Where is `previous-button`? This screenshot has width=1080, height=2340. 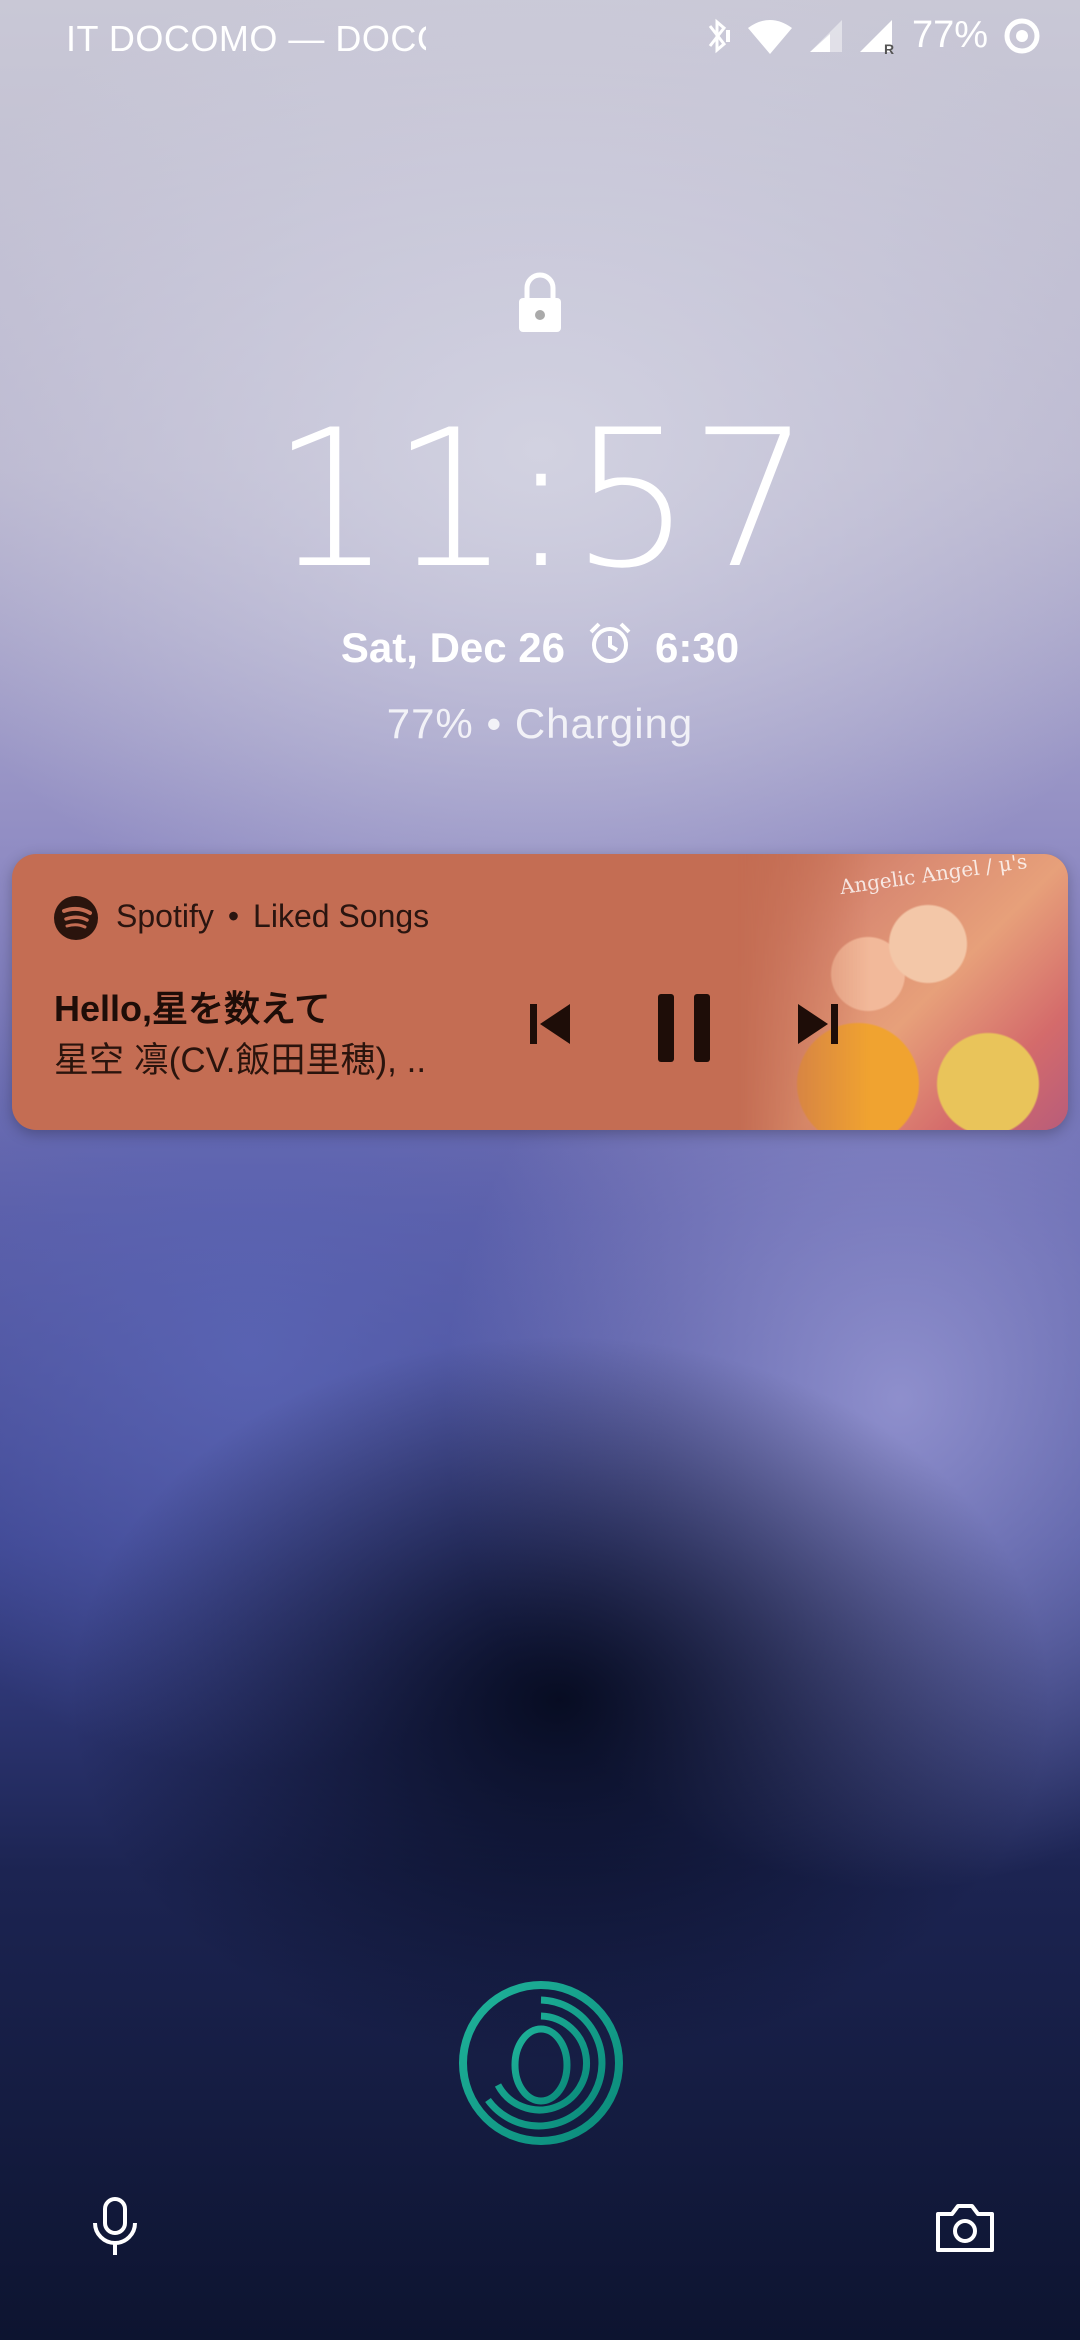
previous-button is located at coordinates (550, 1026).